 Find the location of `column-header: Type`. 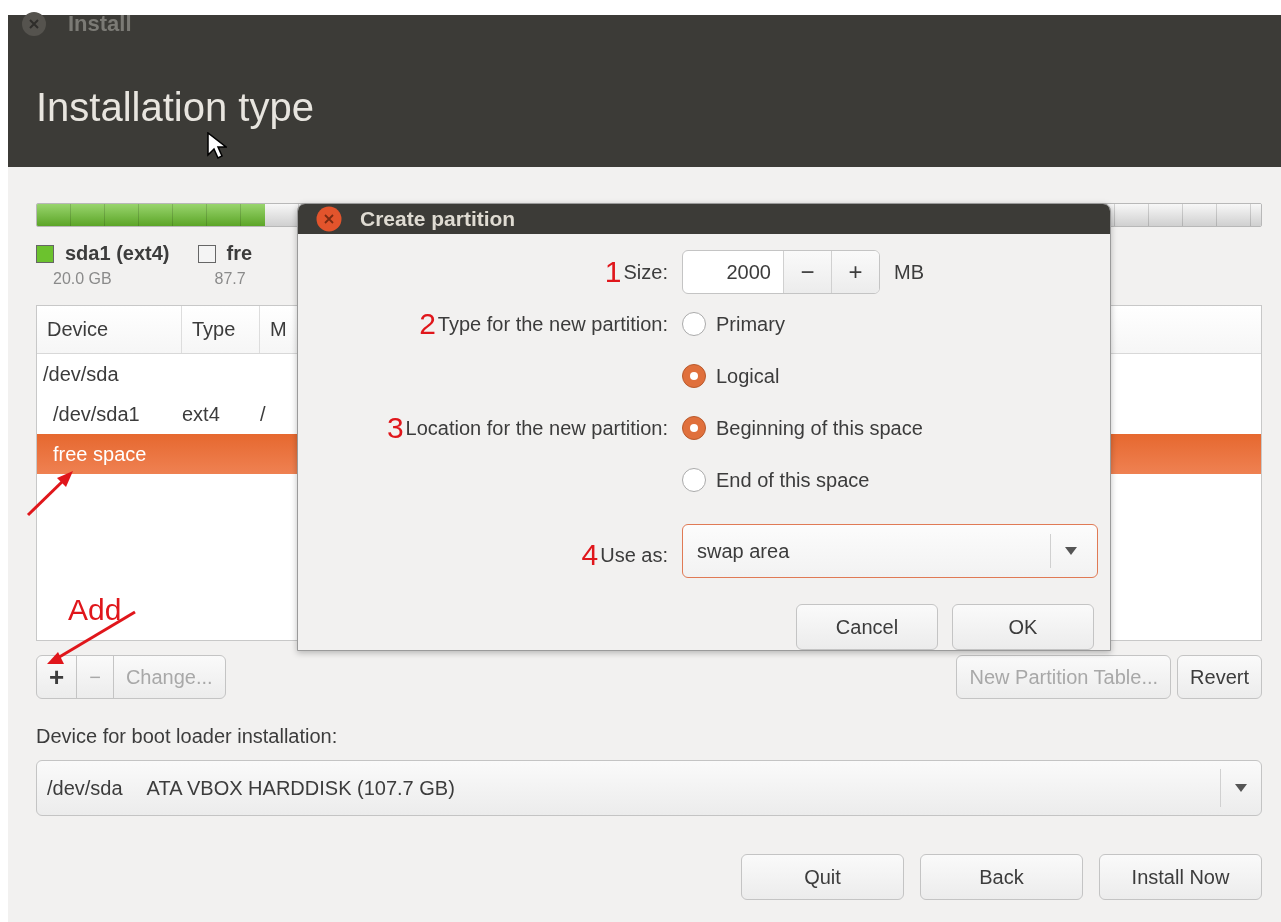

column-header: Type is located at coordinates (221, 329).